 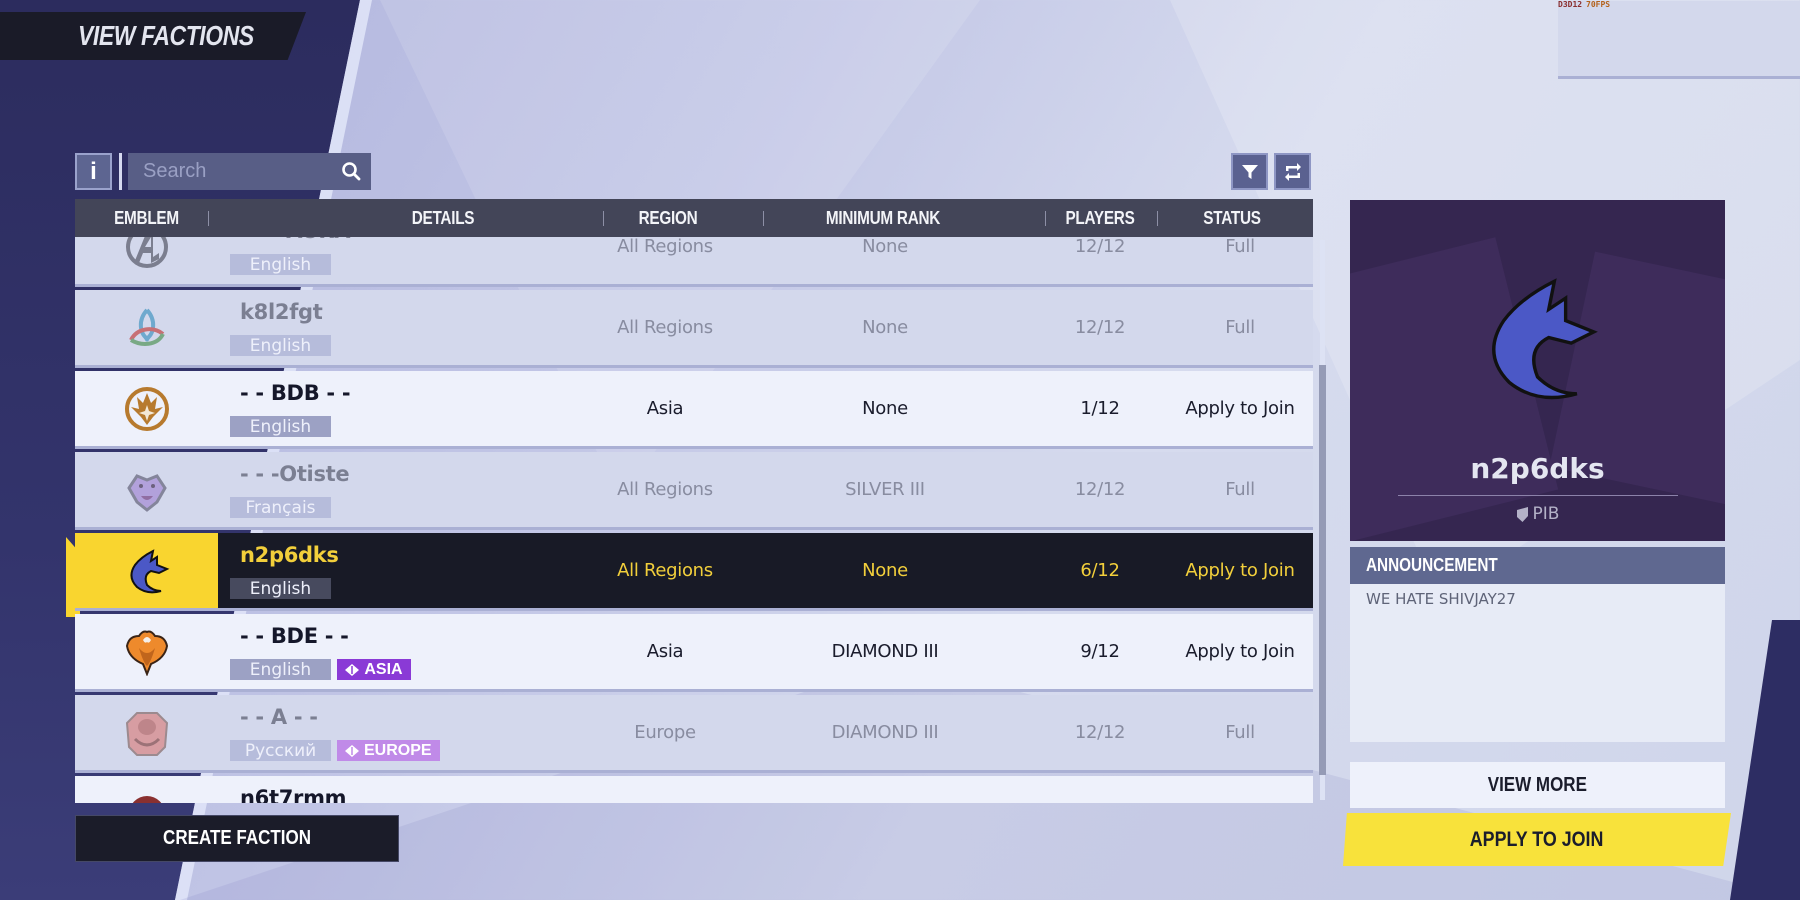 I want to click on apply-to-join-button: APPLY TO JOIN, so click(x=1537, y=839).